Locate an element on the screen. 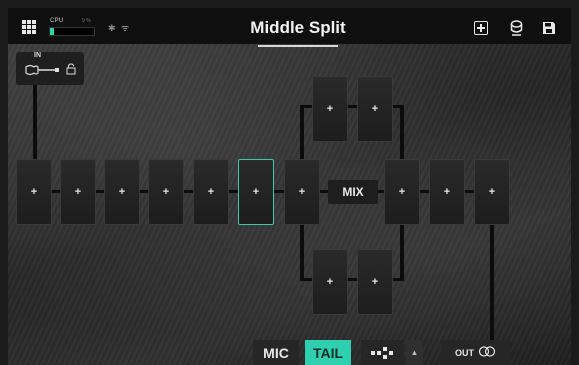 The height and width of the screenshot is (365, 579). output-wire is located at coordinates (492, 282).